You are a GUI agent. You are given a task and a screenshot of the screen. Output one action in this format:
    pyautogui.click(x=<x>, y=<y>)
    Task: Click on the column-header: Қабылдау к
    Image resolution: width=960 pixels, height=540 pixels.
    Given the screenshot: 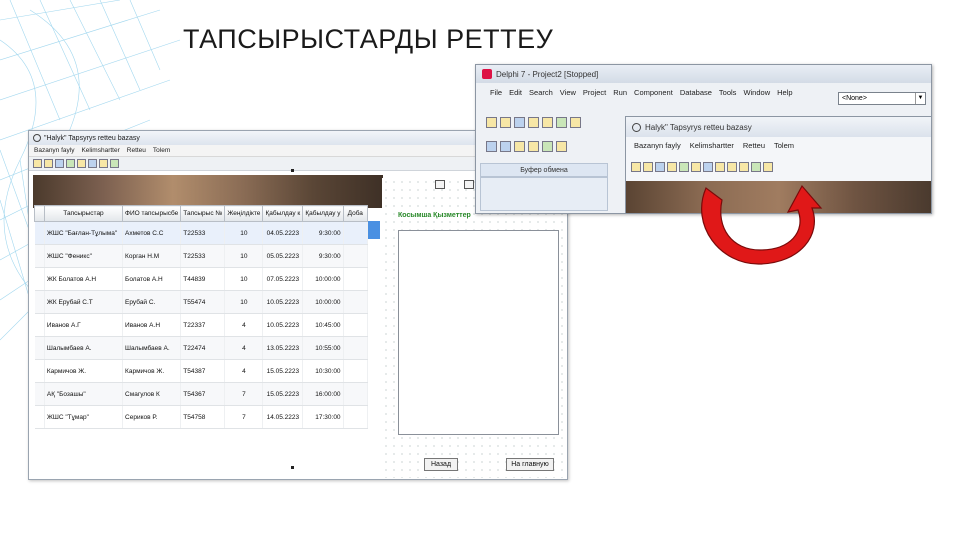 What is the action you would take?
    pyautogui.click(x=283, y=213)
    